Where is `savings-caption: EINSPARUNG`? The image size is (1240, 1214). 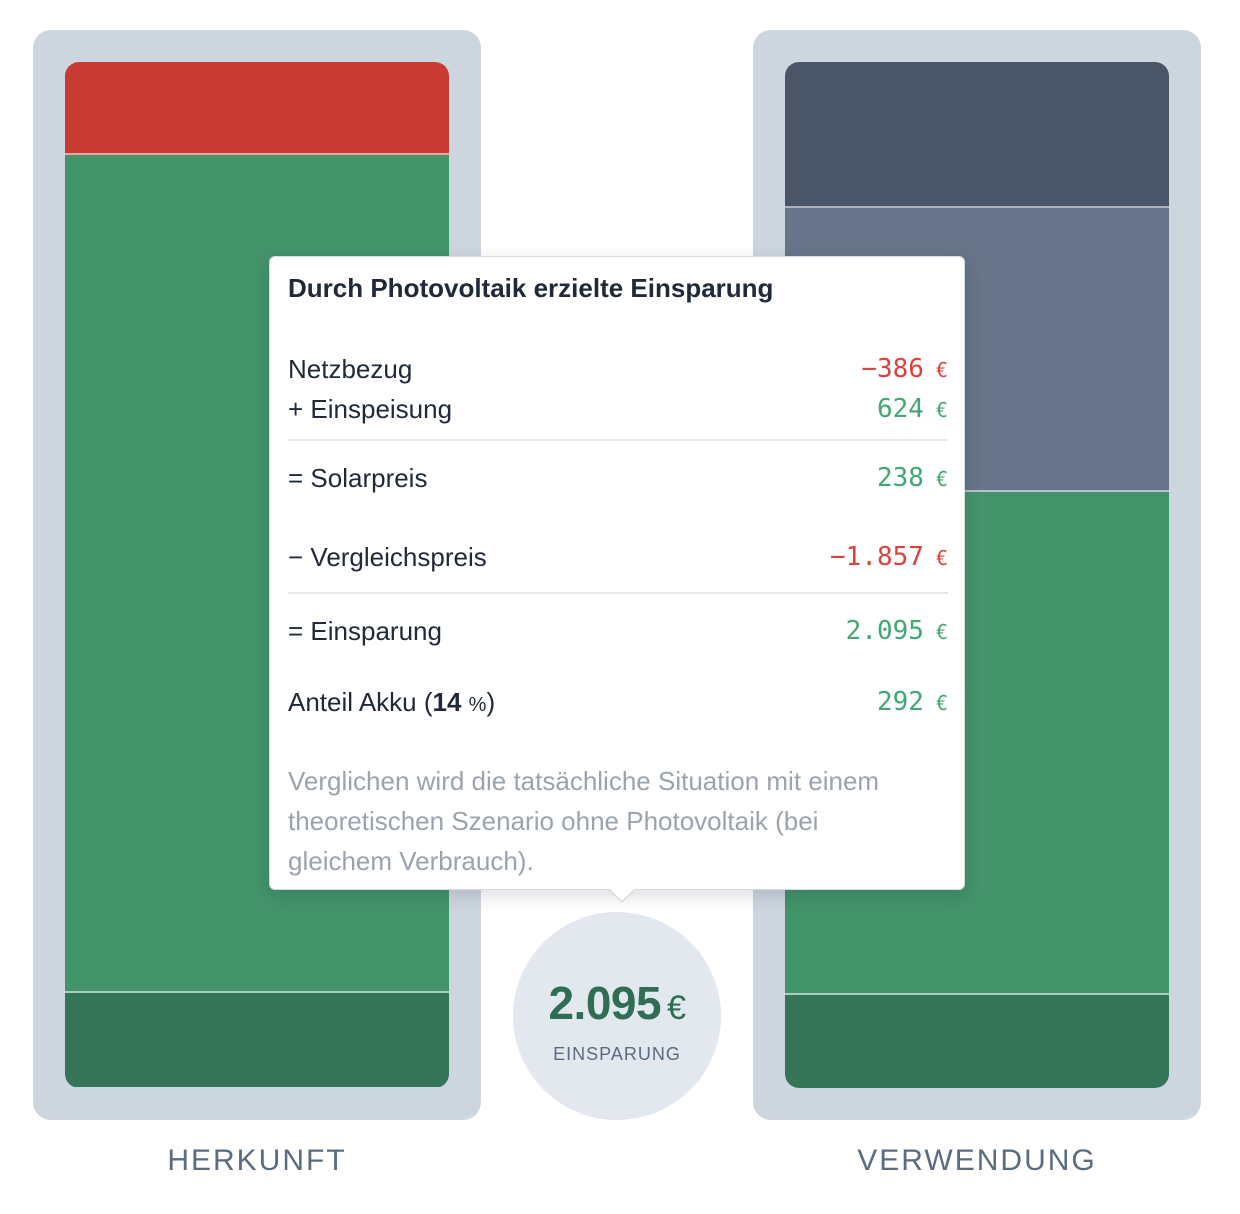
savings-caption: EINSPARUNG is located at coordinates (617, 1054).